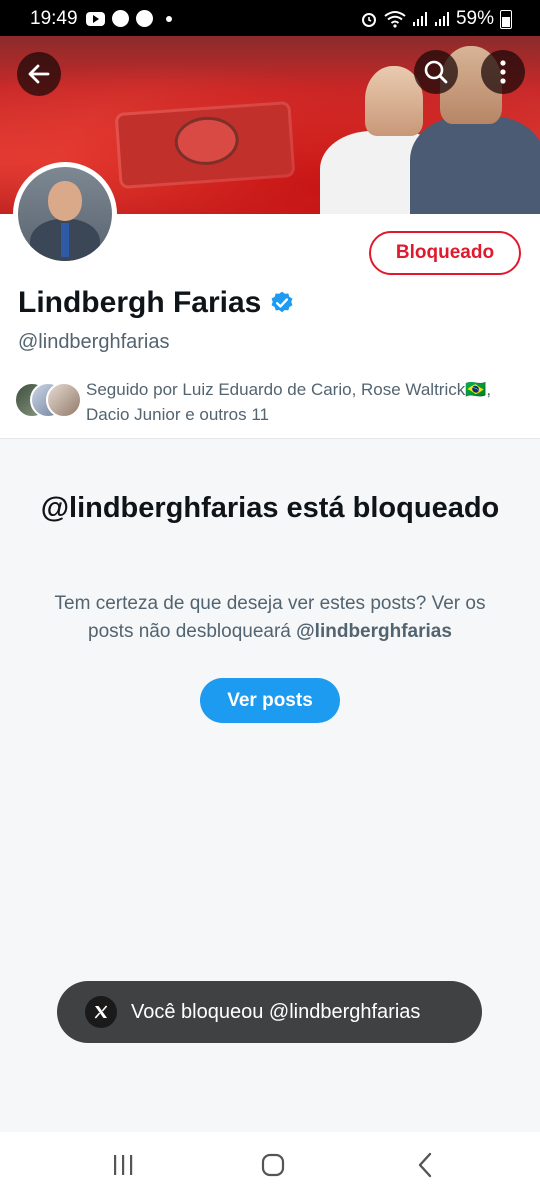 Image resolution: width=540 pixels, height=1200 pixels. I want to click on battery-percent: 59%, so click(474, 18).